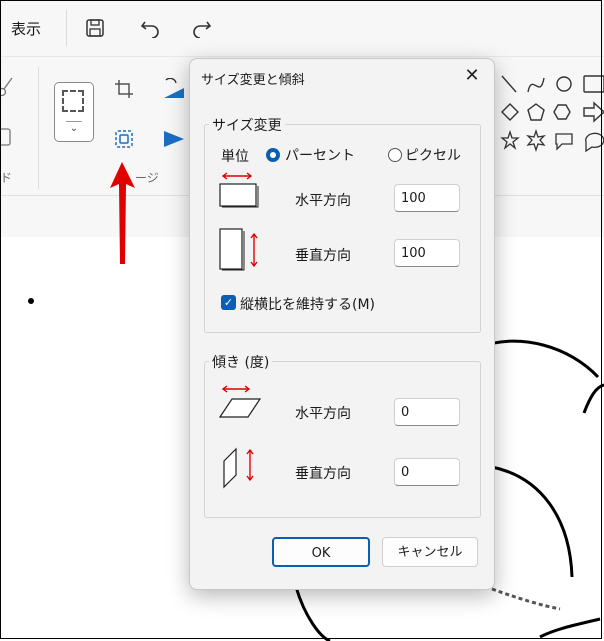  I want to click on diamond-shape-icon, so click(510, 112).